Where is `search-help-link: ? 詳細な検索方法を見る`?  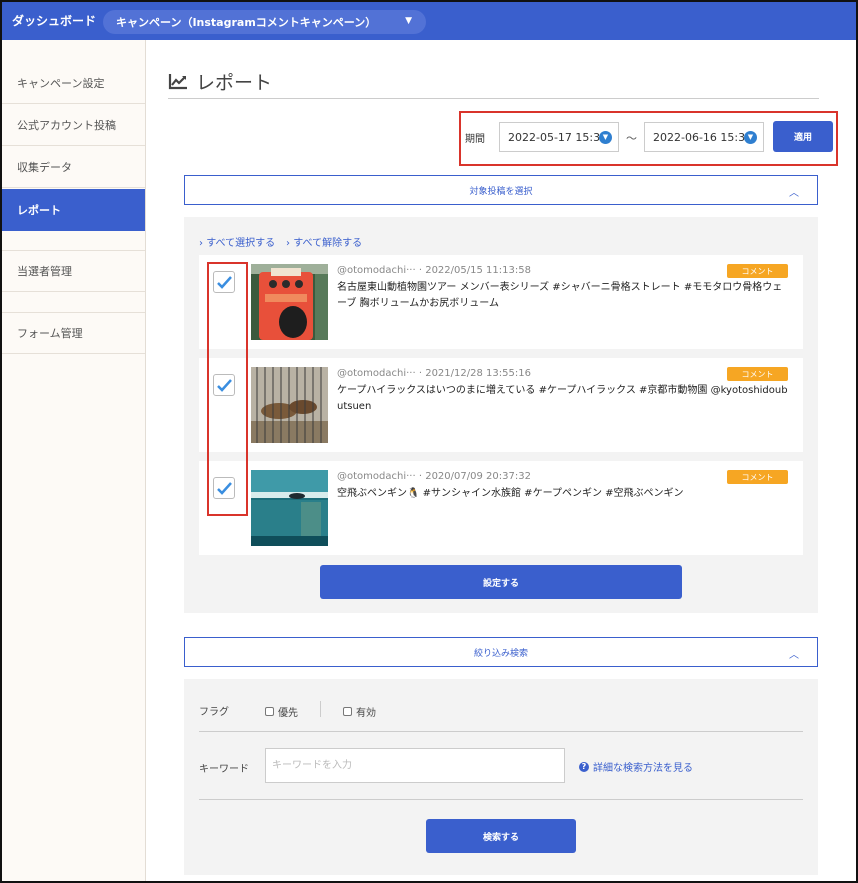
search-help-link: ? 詳細な検索方法を見る is located at coordinates (636, 766).